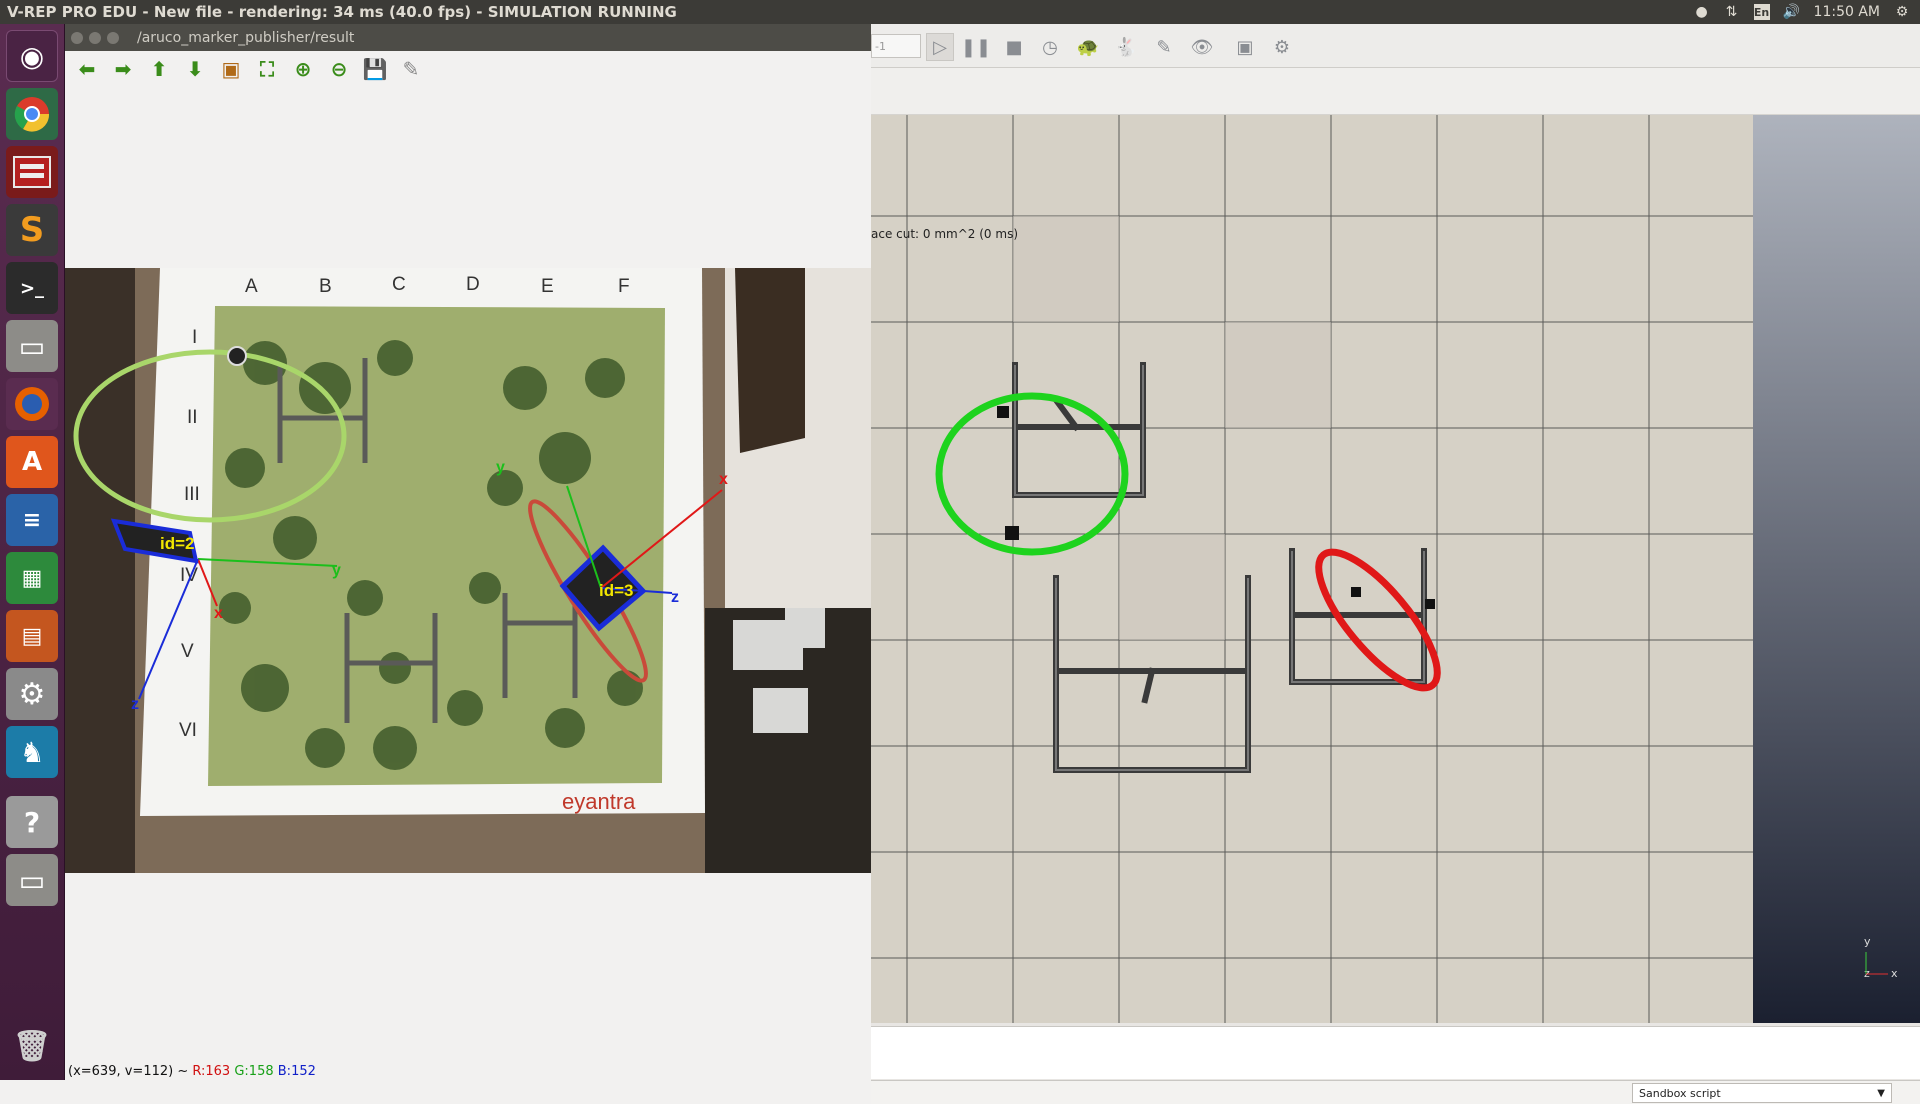  Describe the element at coordinates (194, 337) in the screenshot. I see `row-label-1: I` at that location.